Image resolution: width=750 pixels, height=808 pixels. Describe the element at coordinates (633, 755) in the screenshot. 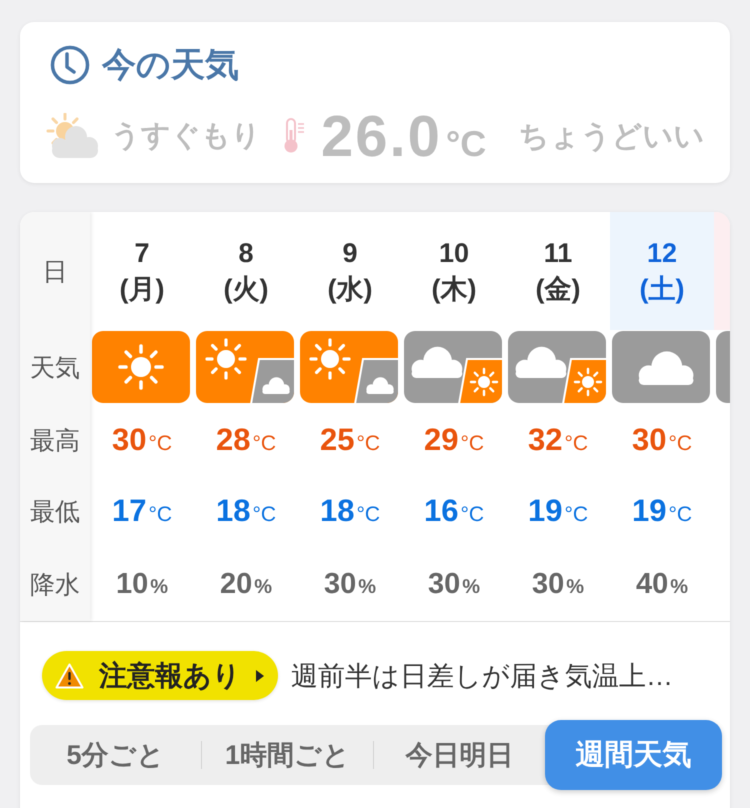

I see `view-tab: 週間天気` at that location.